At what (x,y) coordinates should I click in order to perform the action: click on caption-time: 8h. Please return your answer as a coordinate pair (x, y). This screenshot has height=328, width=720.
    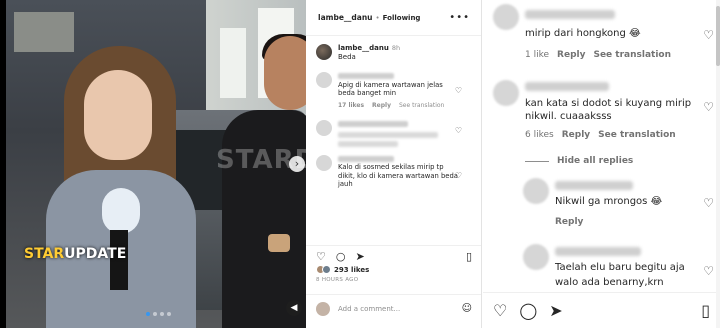
    Looking at the image, I should click on (396, 48).